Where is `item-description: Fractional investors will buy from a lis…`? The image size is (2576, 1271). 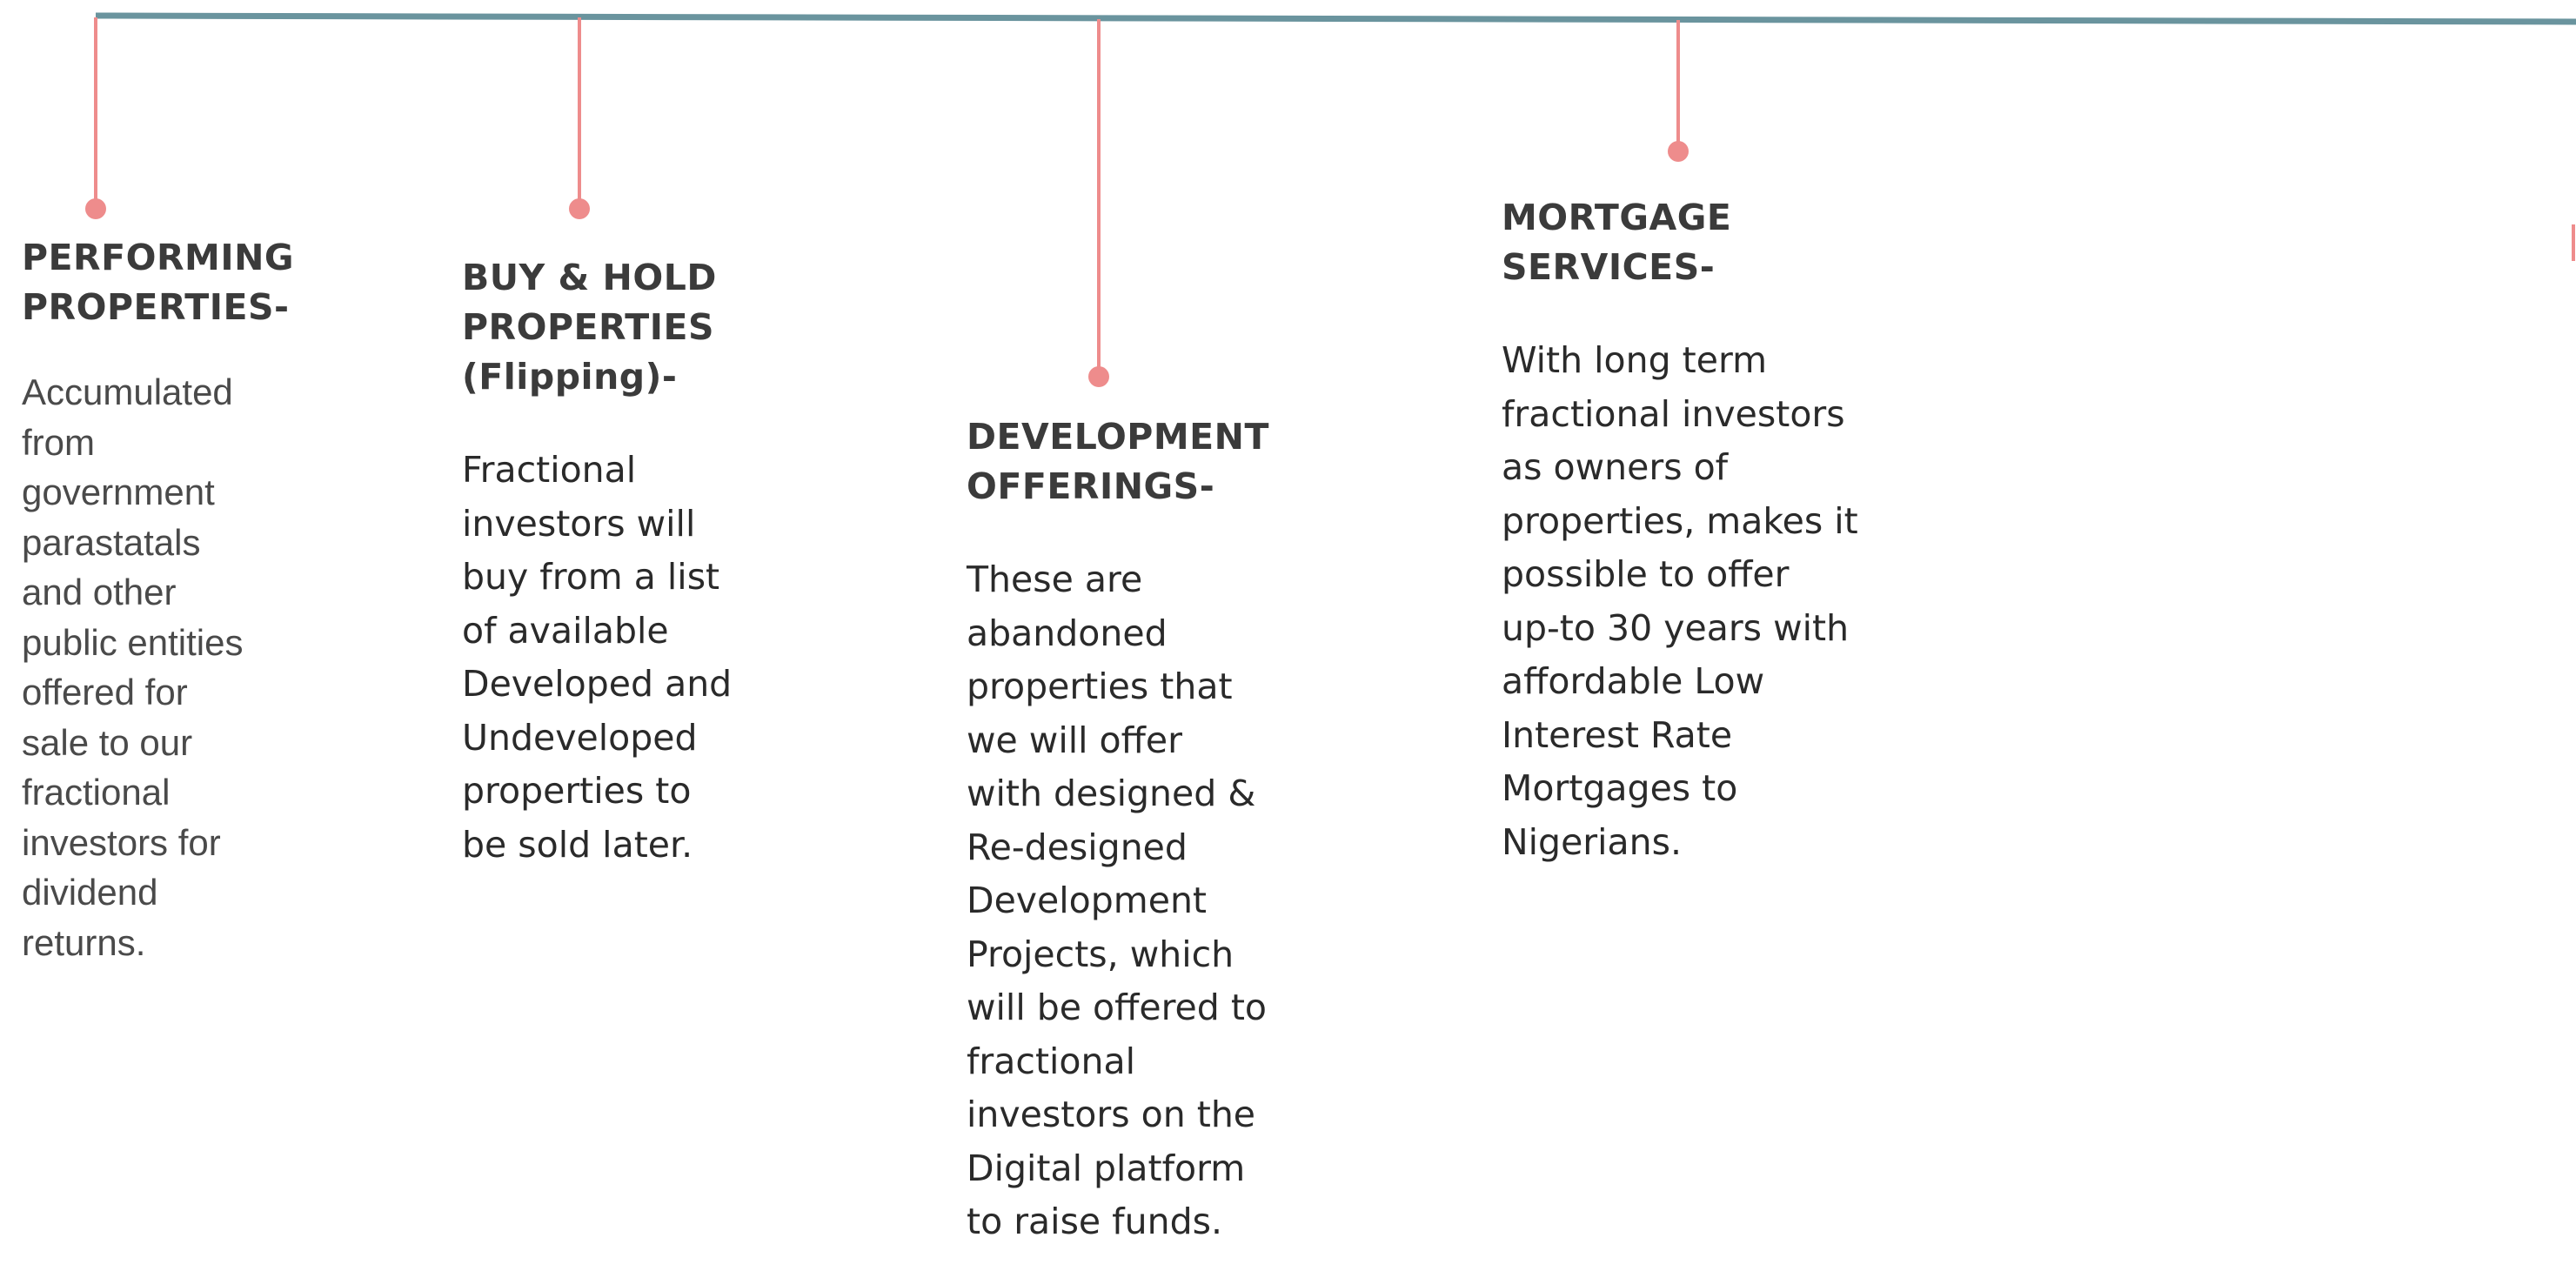
item-description: Fractional investors will buy from a lis… is located at coordinates (627, 658).